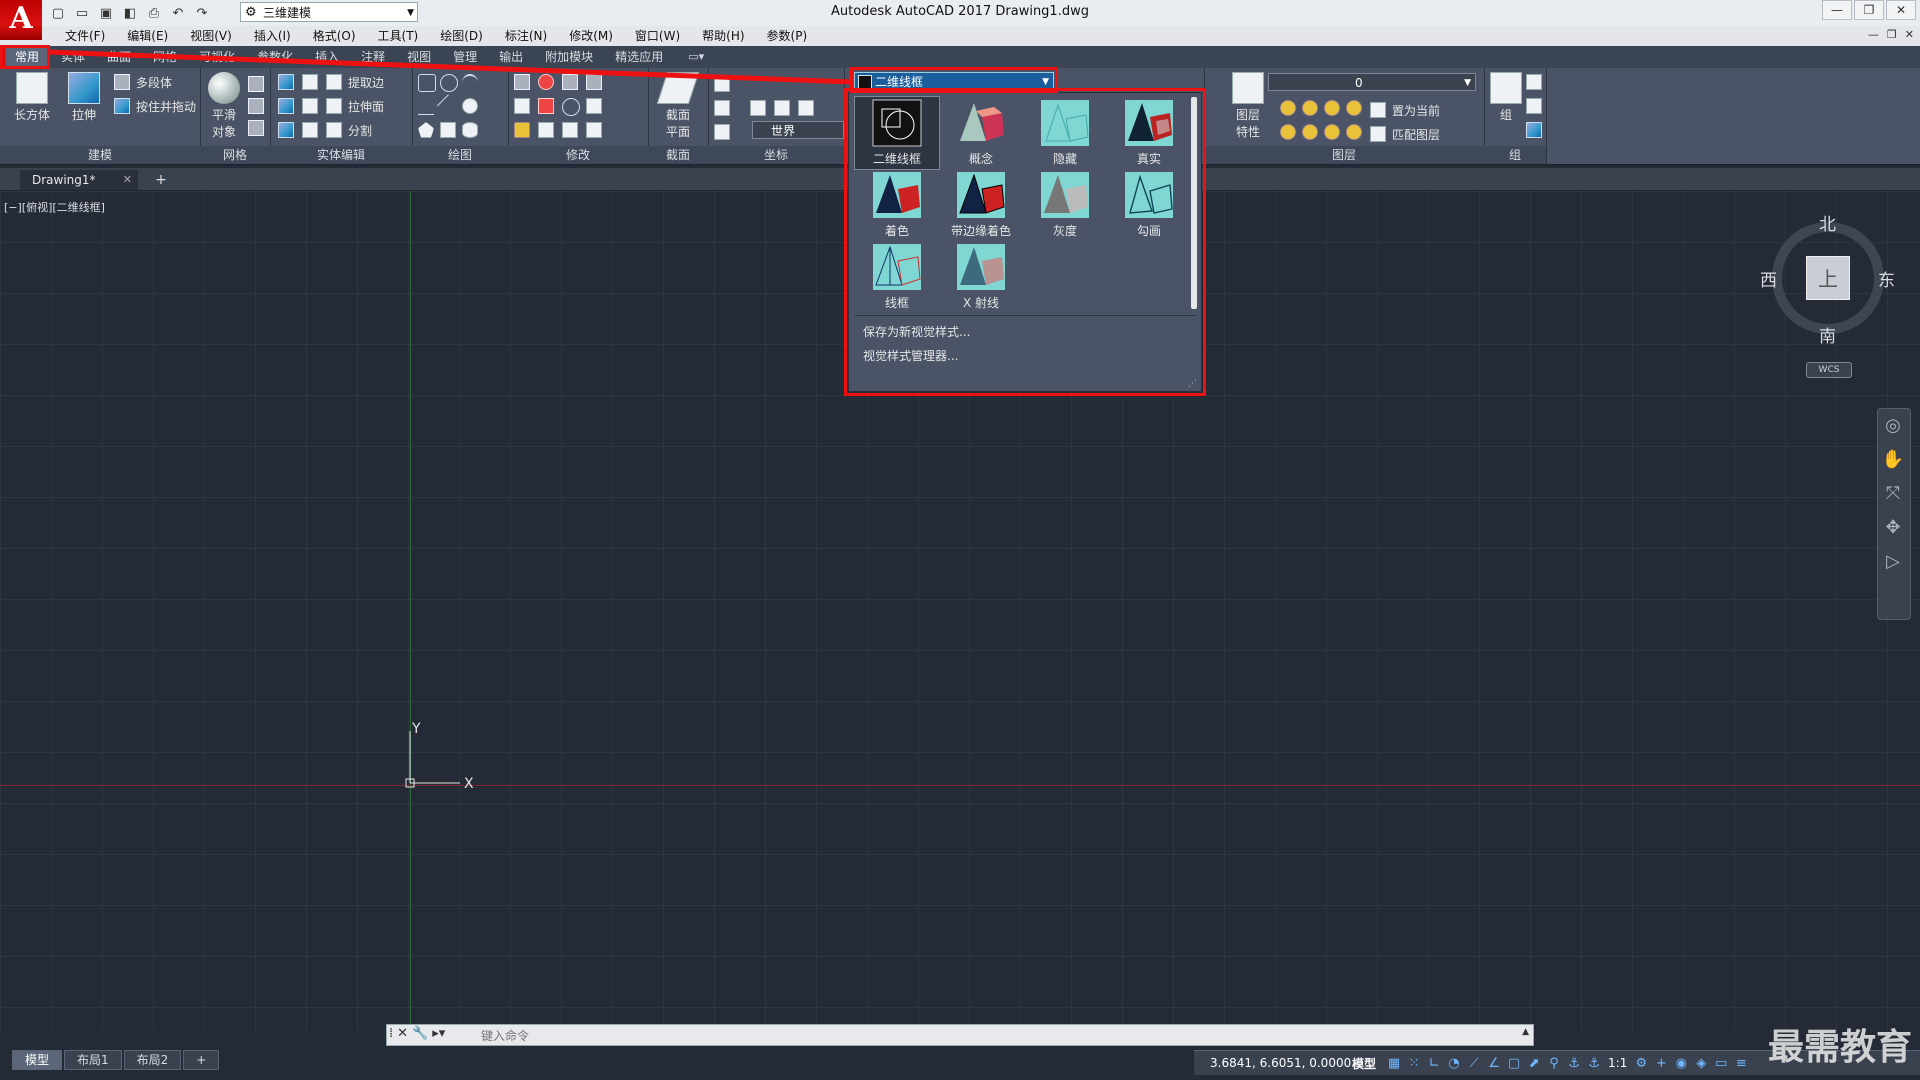  Describe the element at coordinates (722, 132) in the screenshot. I see `ucs-named-icon` at that location.